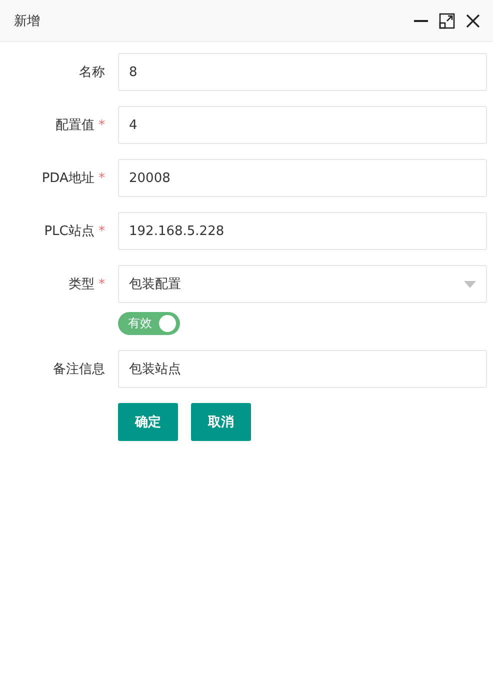  What do you see at coordinates (148, 422) in the screenshot?
I see `confirm-button: 确定` at bounding box center [148, 422].